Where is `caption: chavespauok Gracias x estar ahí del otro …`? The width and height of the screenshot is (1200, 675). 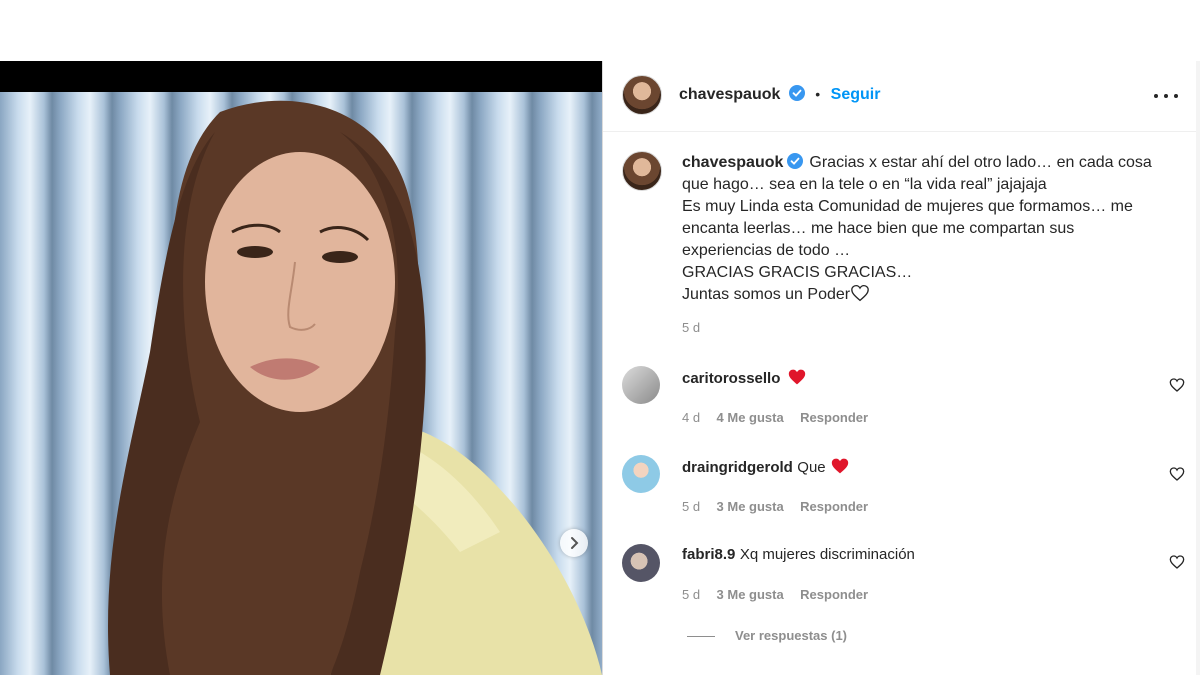 caption: chavespauok Gracias x estar ahí del otro … is located at coordinates (932, 243).